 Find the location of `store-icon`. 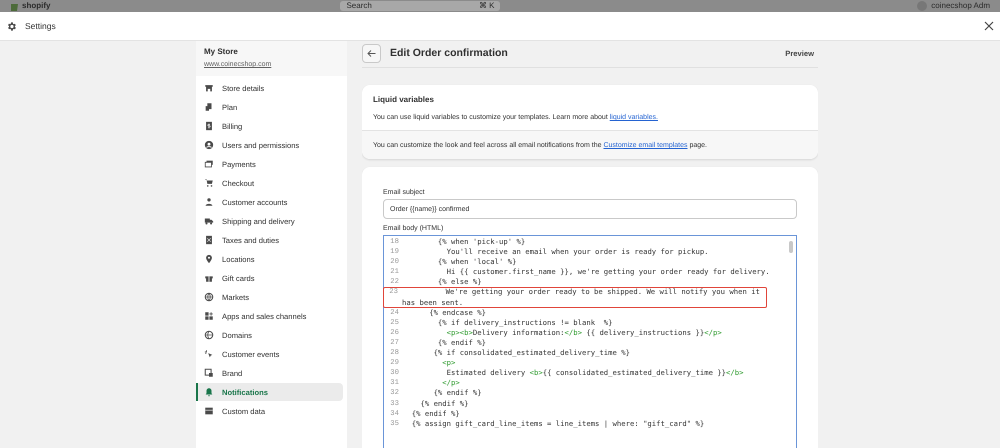

store-icon is located at coordinates (209, 88).